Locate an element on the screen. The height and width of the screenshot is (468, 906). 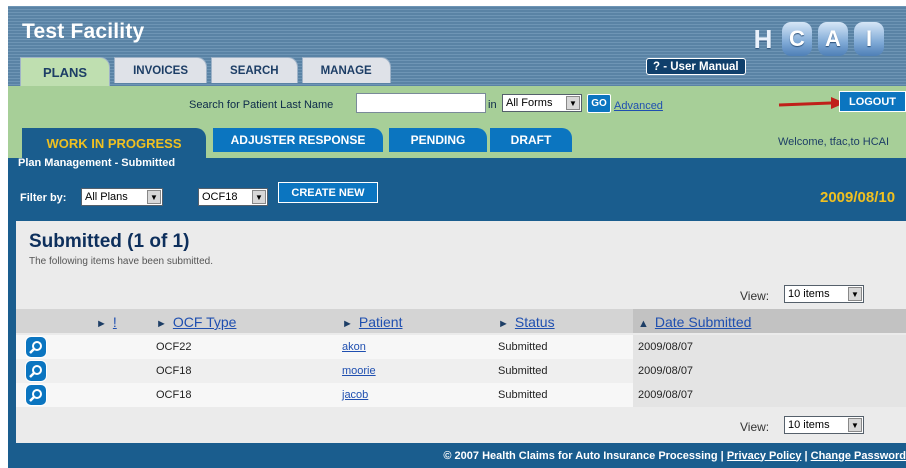
logo-letter: I is located at coordinates (869, 39).